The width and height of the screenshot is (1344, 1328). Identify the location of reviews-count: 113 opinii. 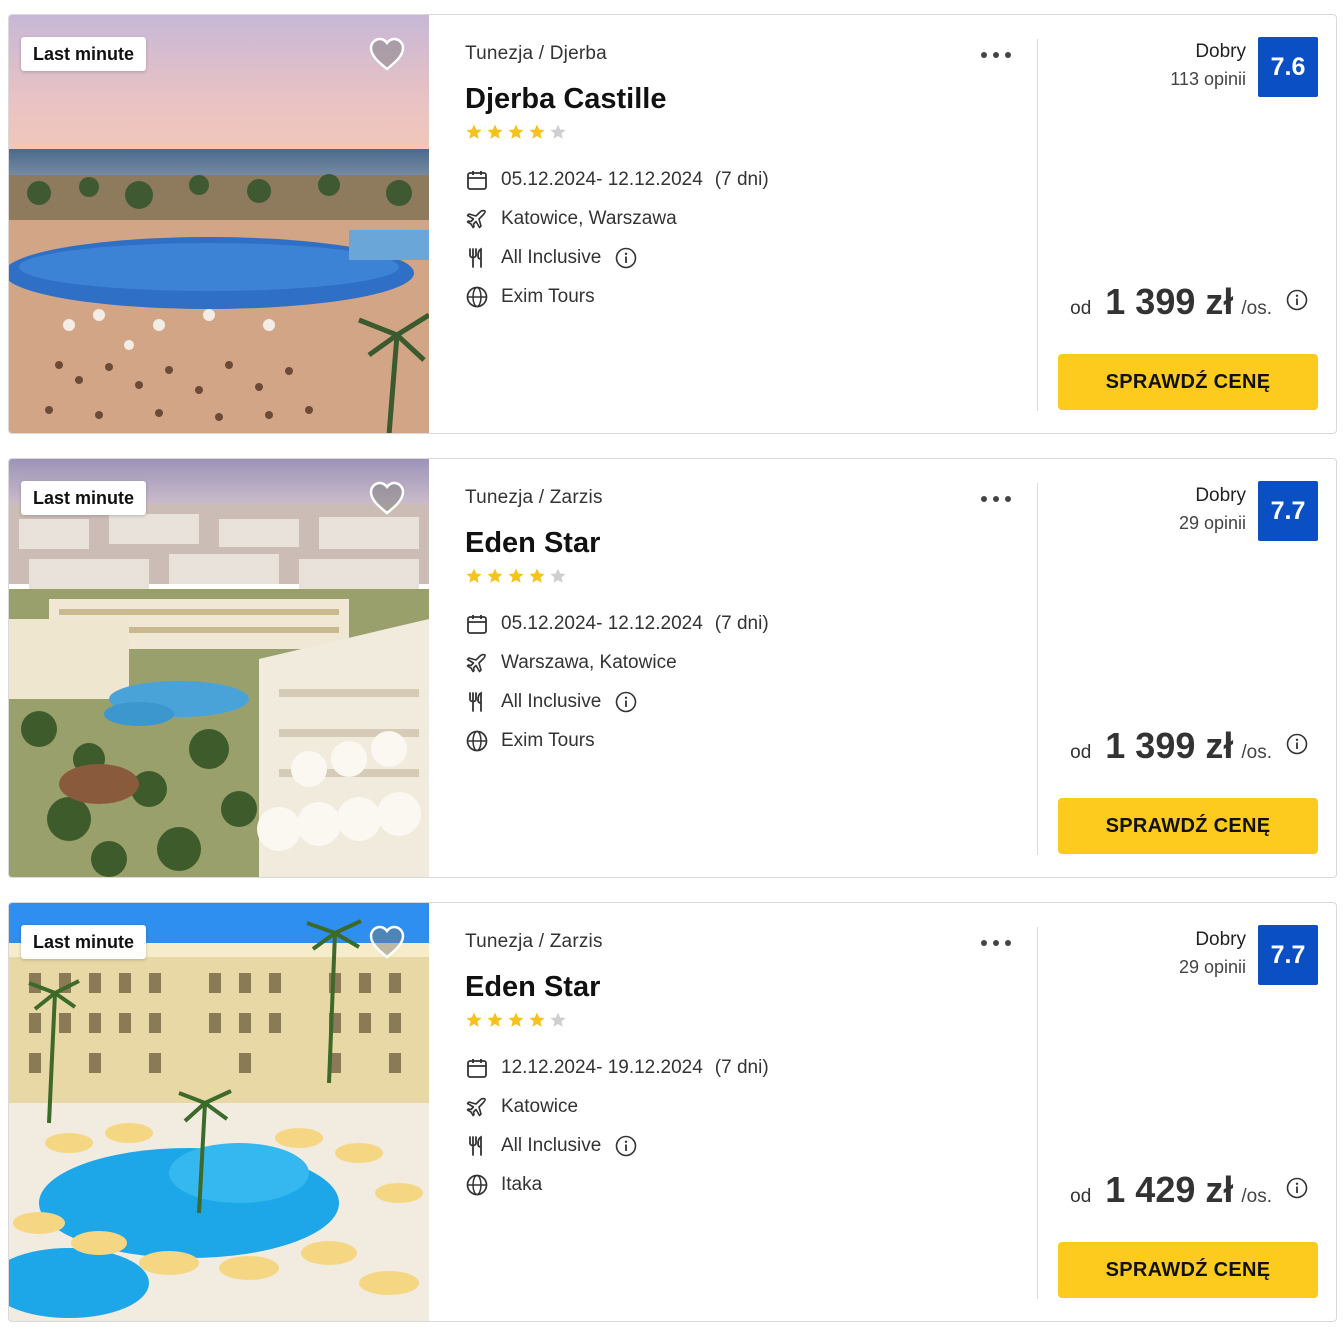
(1208, 79).